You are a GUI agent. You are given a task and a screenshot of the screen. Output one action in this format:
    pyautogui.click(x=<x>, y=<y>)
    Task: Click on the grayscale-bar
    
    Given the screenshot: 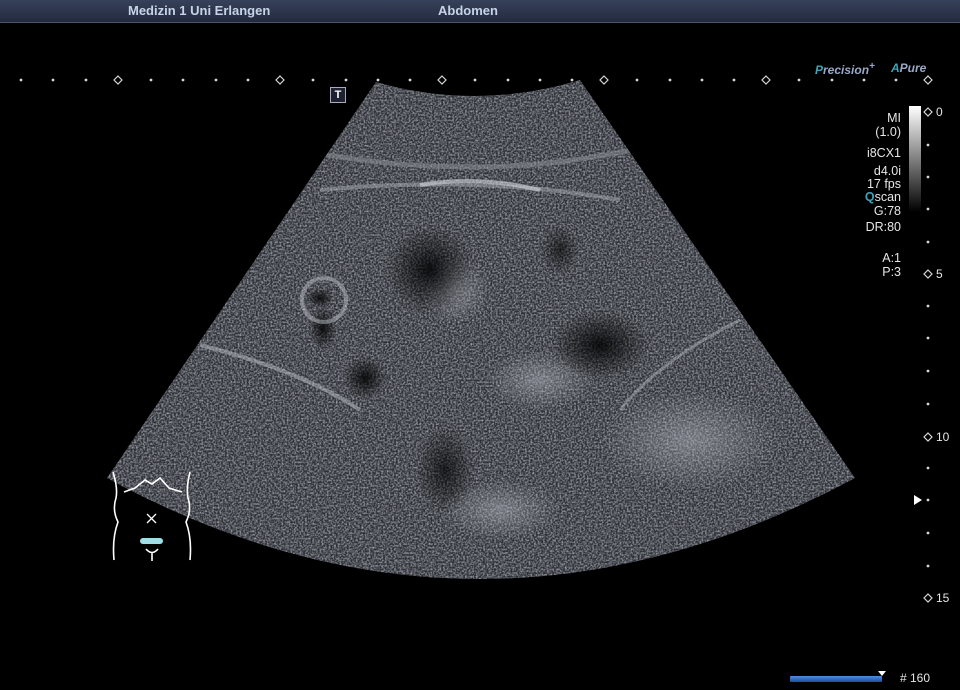 What is the action you would take?
    pyautogui.click(x=915, y=159)
    